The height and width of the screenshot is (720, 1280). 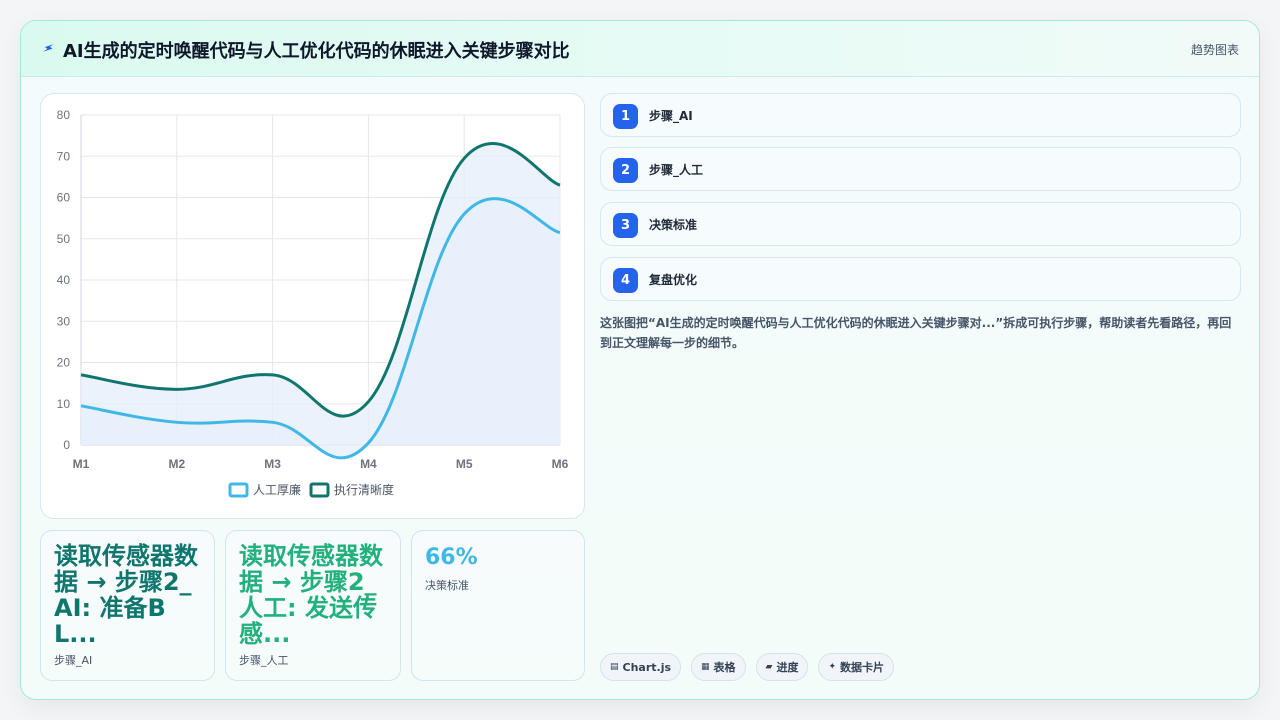 What do you see at coordinates (73, 660) in the screenshot?
I see `stat-label: 步骤_AI` at bounding box center [73, 660].